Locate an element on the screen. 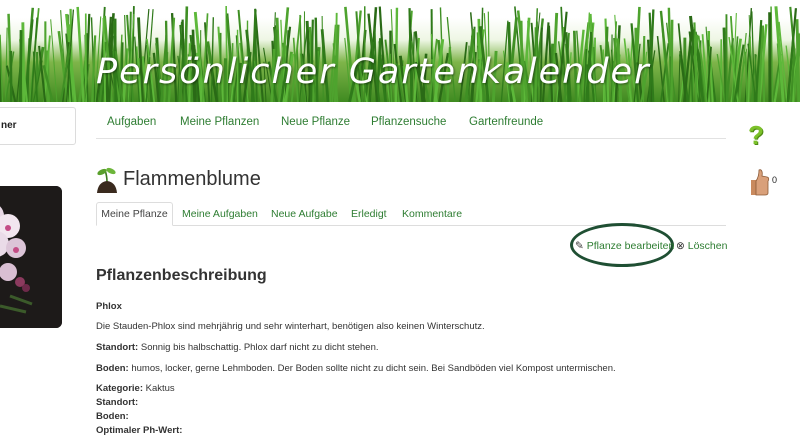  tab-erledigt: Erledigt is located at coordinates (369, 214).